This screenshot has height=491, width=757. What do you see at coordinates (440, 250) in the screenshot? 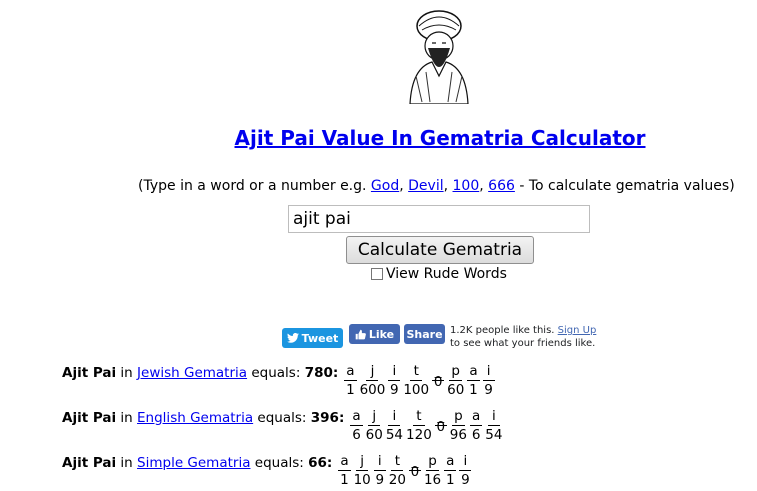
I see `calculate-button: Calculate Gematria` at bounding box center [440, 250].